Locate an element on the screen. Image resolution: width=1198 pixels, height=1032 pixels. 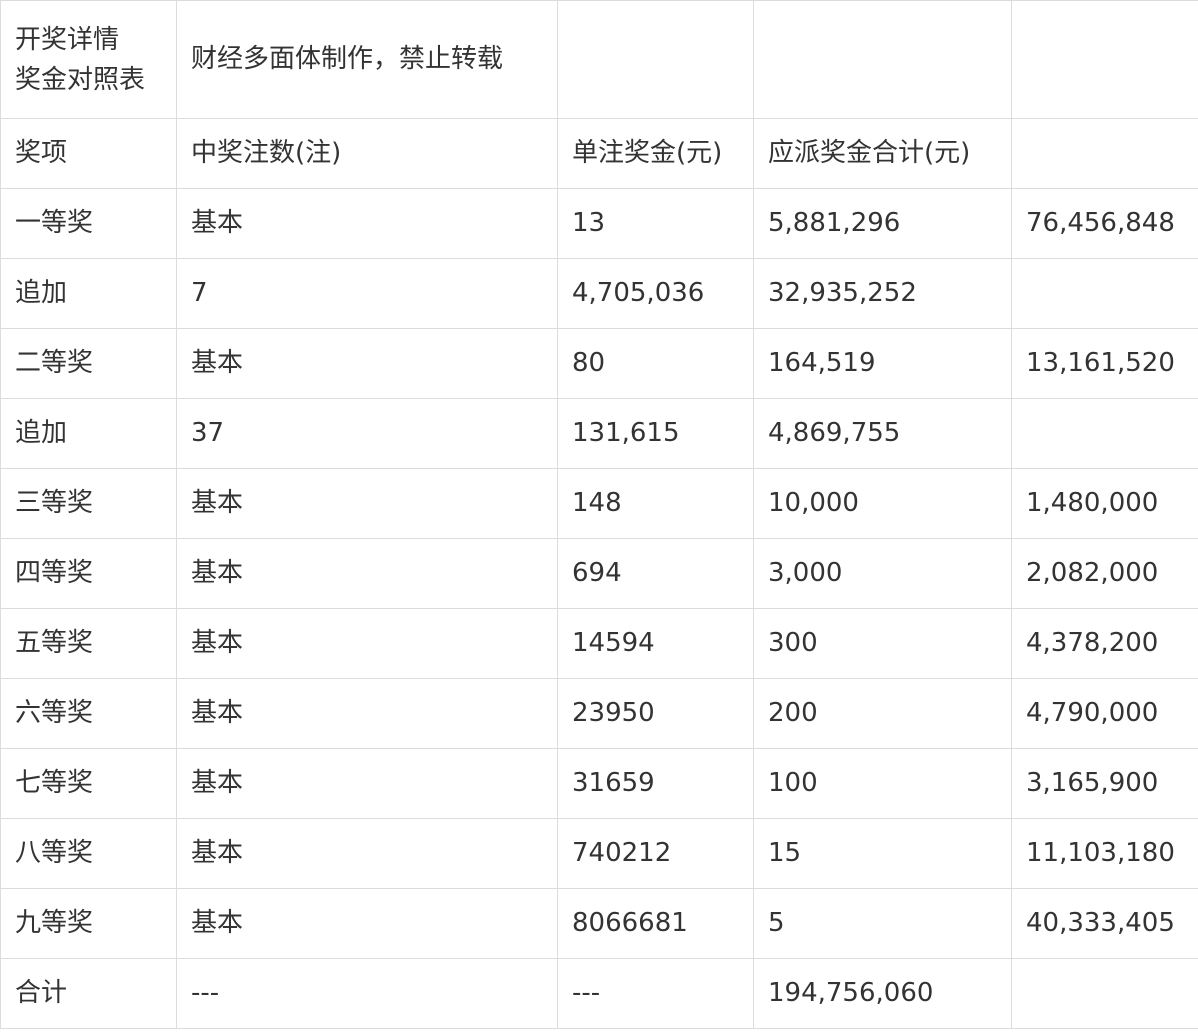
cell-unit-prize: 23950 is located at coordinates (655, 713).